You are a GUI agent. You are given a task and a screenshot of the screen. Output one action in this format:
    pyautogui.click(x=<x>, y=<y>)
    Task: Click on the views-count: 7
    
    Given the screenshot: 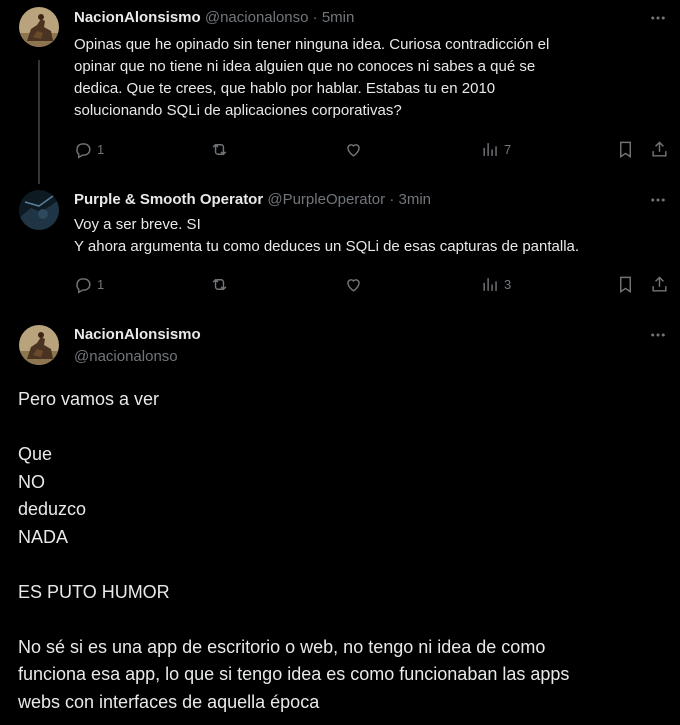 What is the action you would take?
    pyautogui.click(x=508, y=149)
    